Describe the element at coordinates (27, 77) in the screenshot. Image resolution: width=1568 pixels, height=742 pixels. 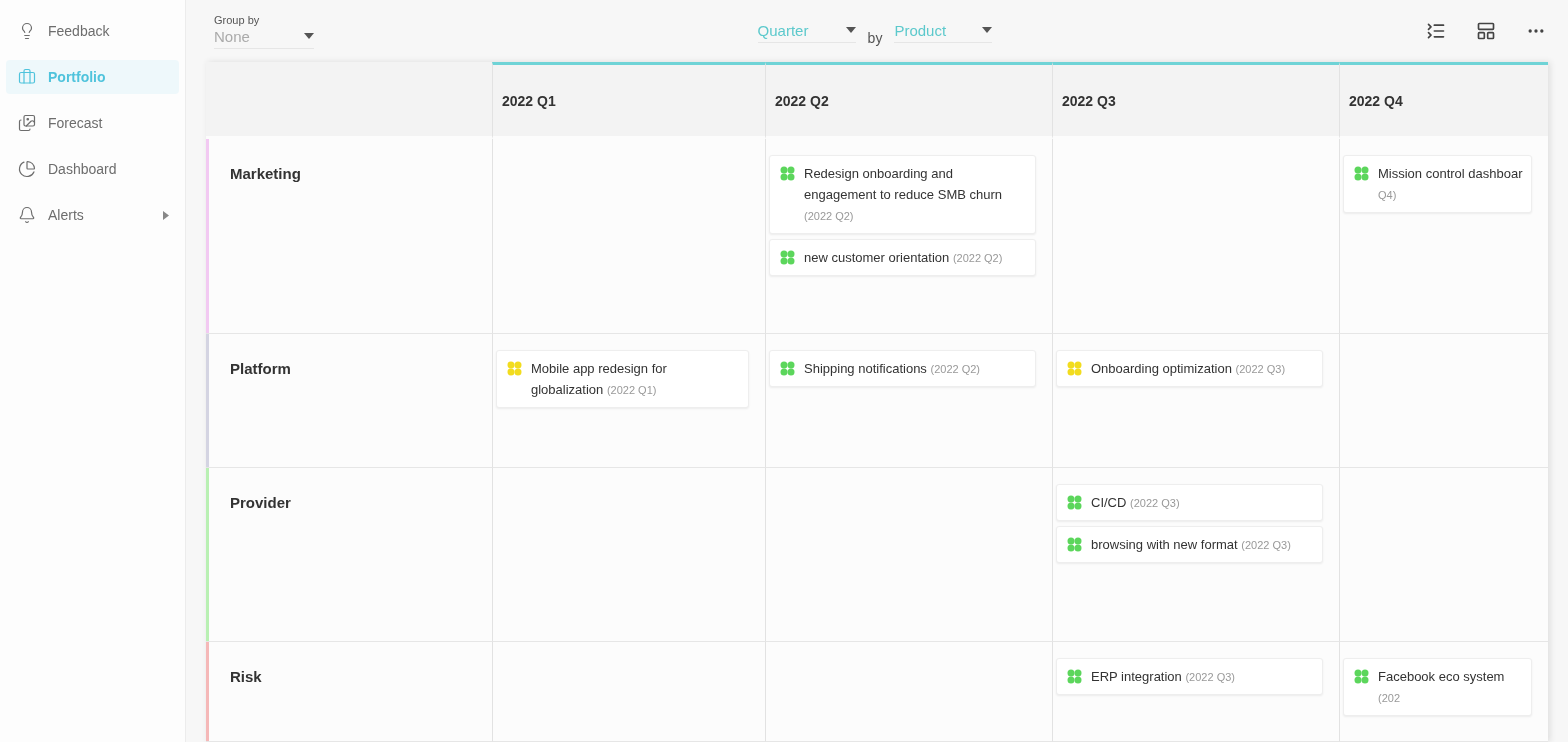
I see `briefcase-icon` at that location.